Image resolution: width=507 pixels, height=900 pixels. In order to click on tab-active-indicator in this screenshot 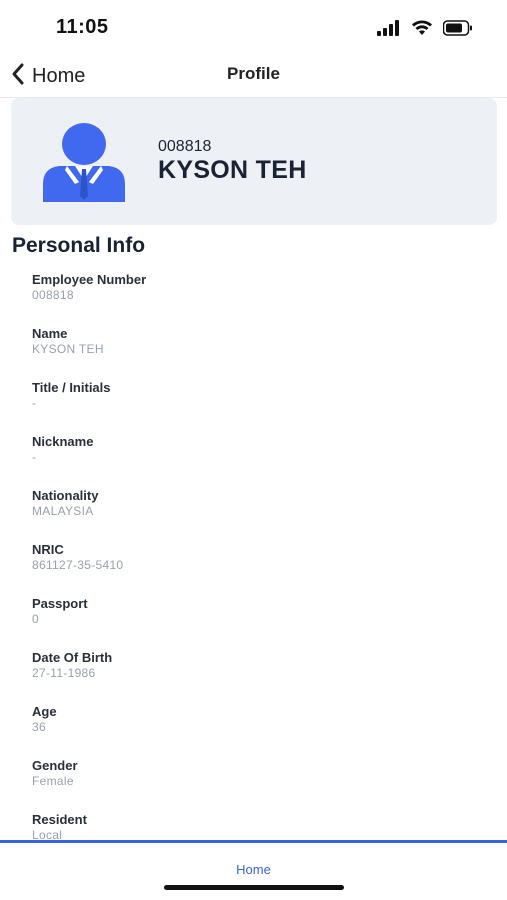, I will do `click(253, 841)`.